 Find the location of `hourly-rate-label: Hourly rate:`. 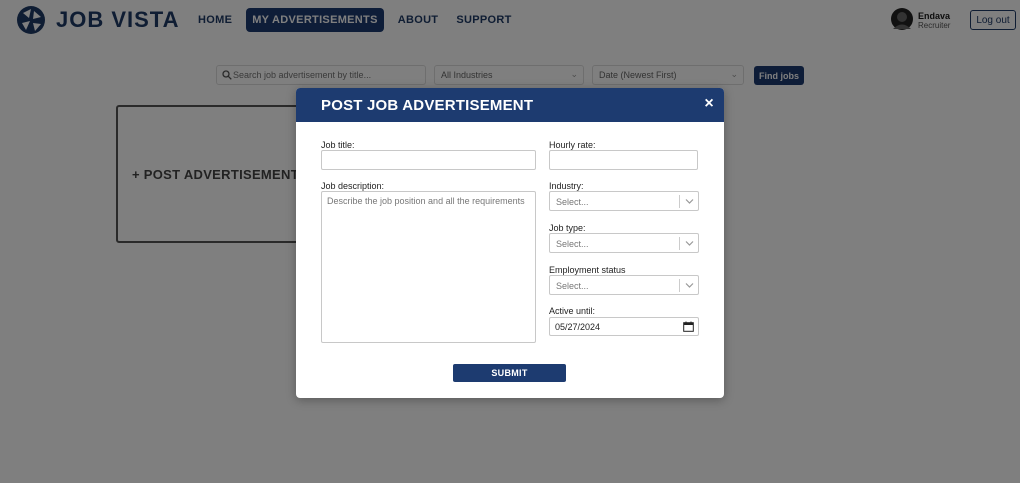

hourly-rate-label: Hourly rate: is located at coordinates (572, 145).